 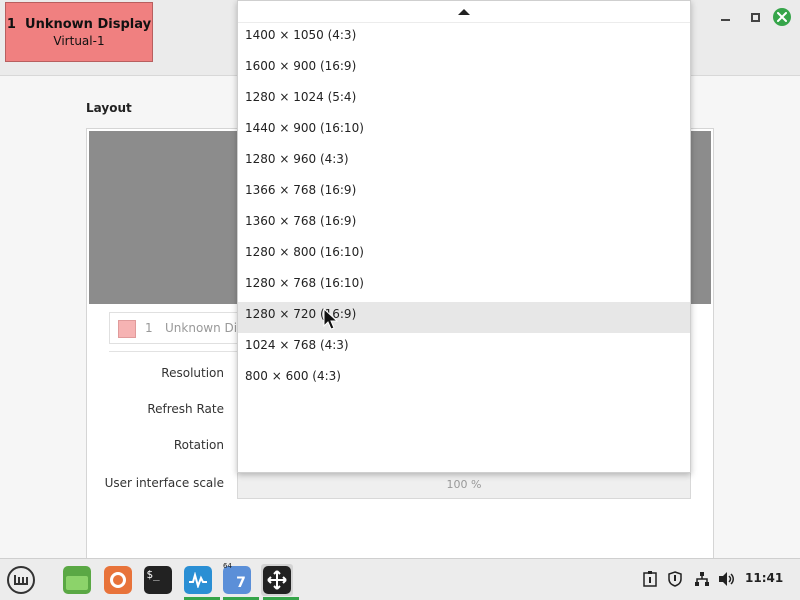 What do you see at coordinates (464, 379) in the screenshot?
I see `resolution-option: 800 × 600 (4:3)` at bounding box center [464, 379].